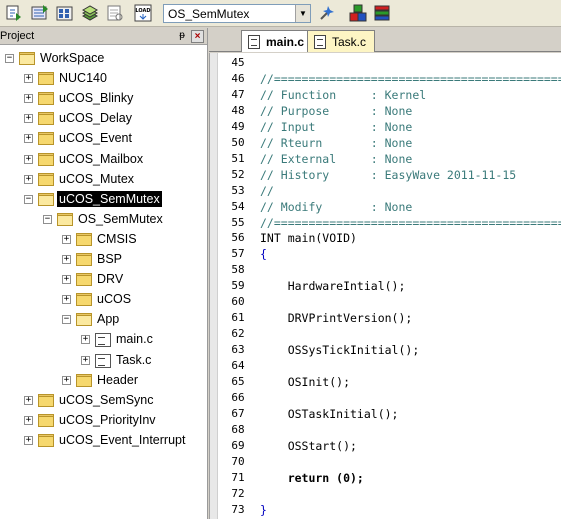 The image size is (561, 519). What do you see at coordinates (109, 198) in the screenshot?
I see `tree-item-label: uCOS_SemMutex` at bounding box center [109, 198].